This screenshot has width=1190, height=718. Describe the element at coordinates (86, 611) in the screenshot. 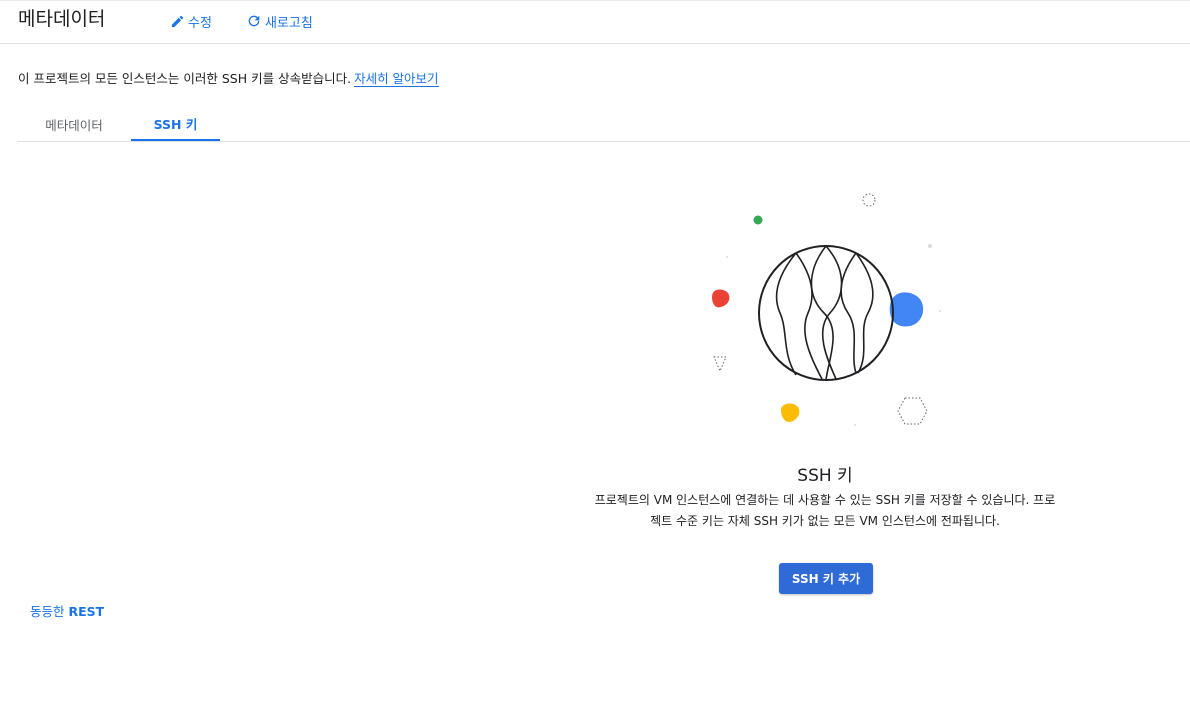

I see `rest-suffix: REST` at that location.